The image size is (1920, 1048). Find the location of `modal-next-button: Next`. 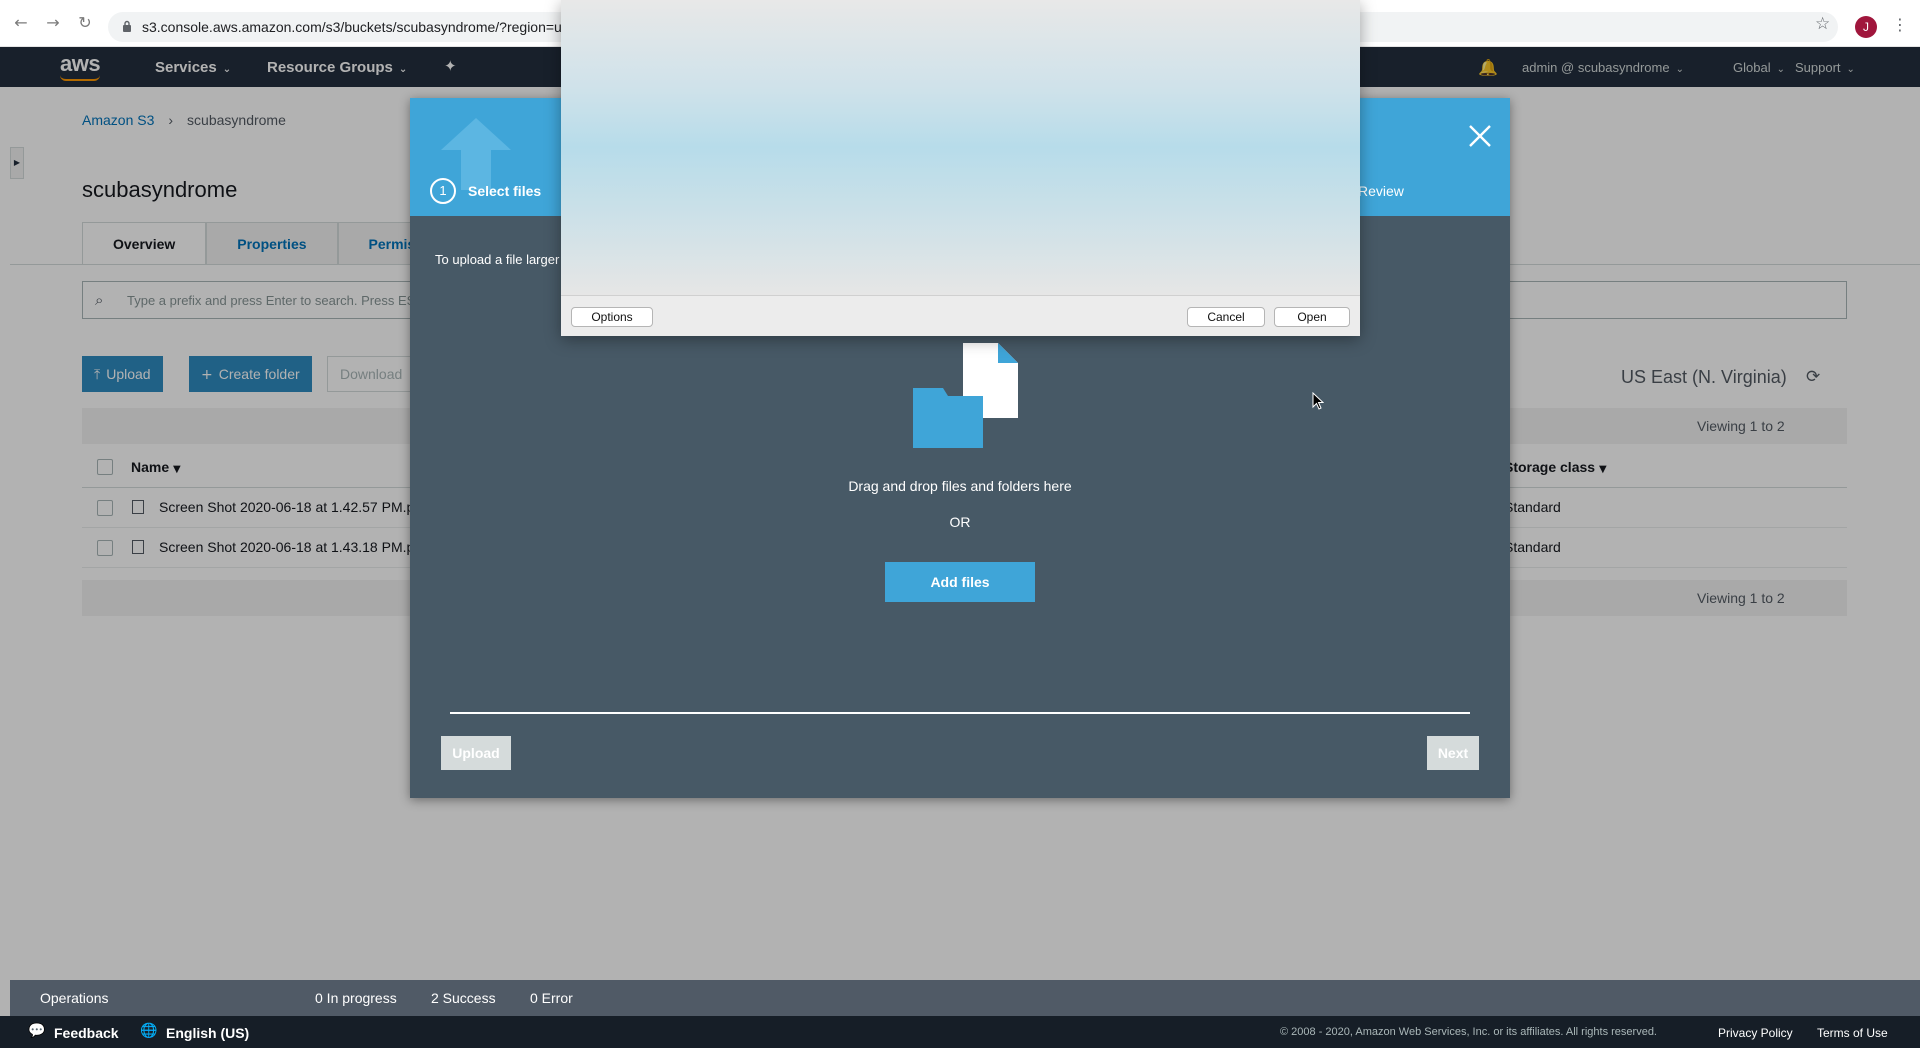

modal-next-button: Next is located at coordinates (1453, 753).